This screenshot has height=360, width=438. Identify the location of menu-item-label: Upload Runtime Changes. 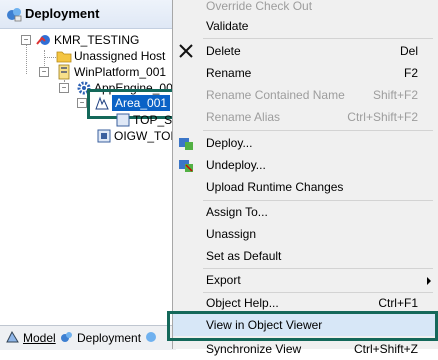
(275, 187).